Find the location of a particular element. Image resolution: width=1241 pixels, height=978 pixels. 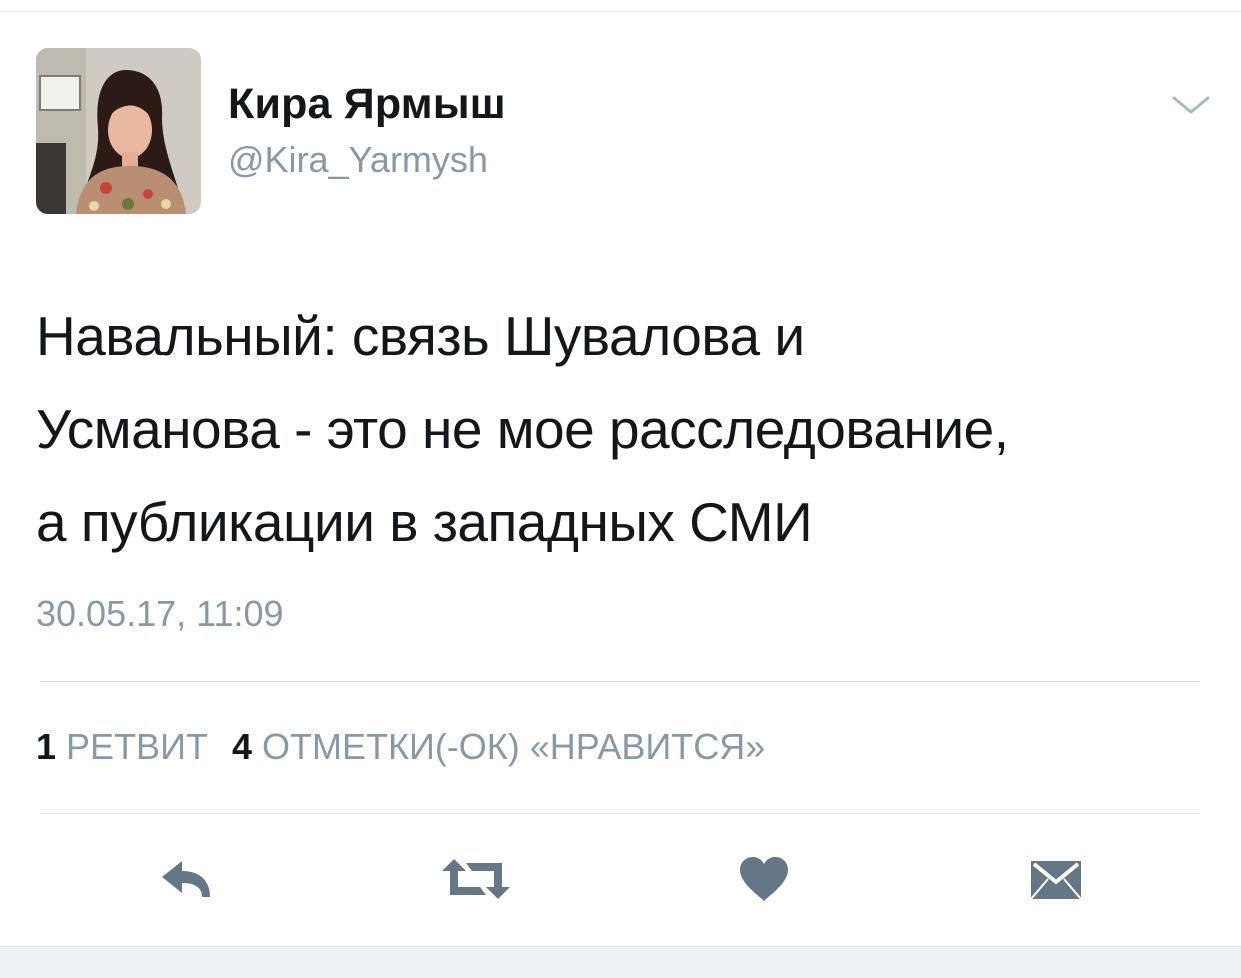

tweet-text-line: Усманова - это не мое расследование, is located at coordinates (522, 429).